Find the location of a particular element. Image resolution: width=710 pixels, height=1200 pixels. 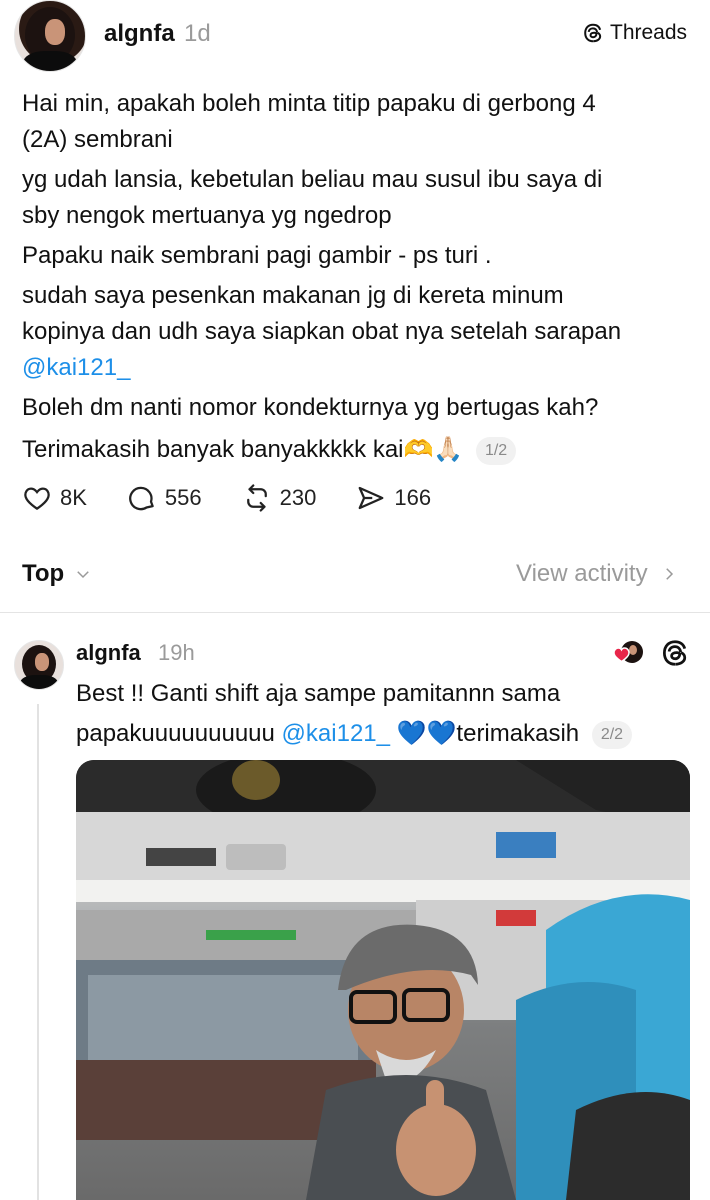

post-actions: 8K 556 230 166 is located at coordinates (246, 498).